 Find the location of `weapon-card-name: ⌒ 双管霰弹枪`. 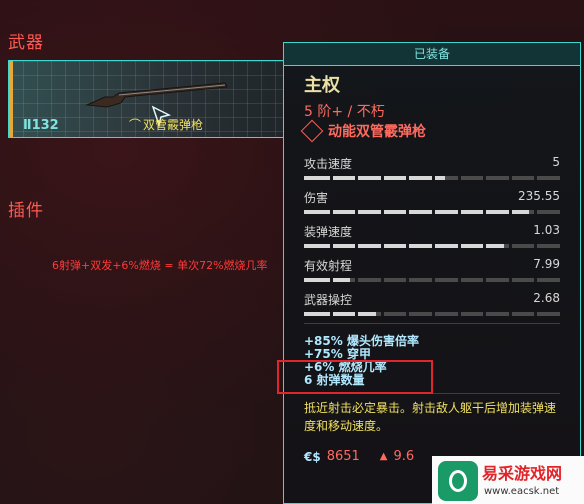

weapon-card-name: ⌒ 双管霰弹枪 is located at coordinates (166, 124).